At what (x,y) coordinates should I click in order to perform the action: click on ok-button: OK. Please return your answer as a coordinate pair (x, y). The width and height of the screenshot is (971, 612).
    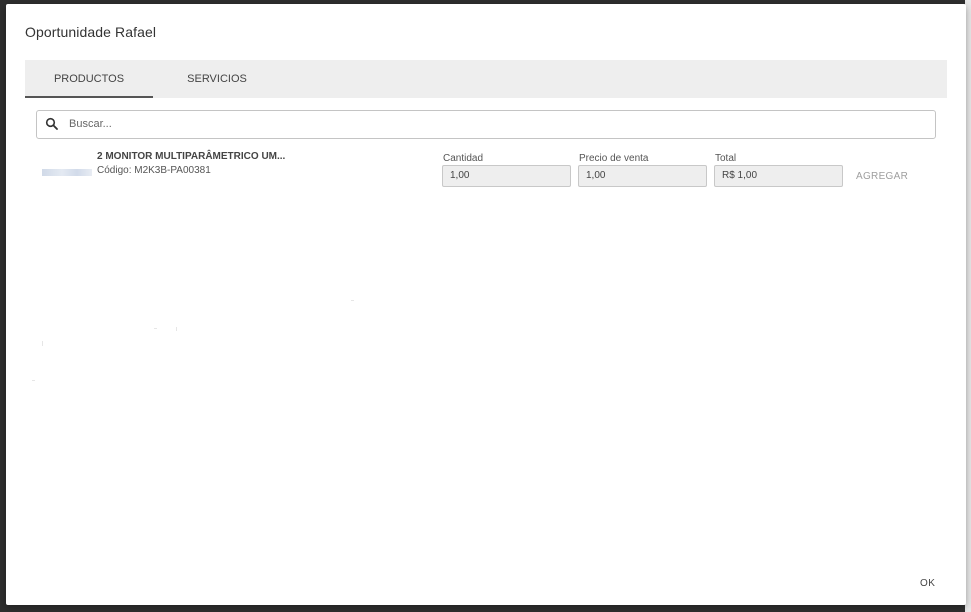
    Looking at the image, I should click on (927, 583).